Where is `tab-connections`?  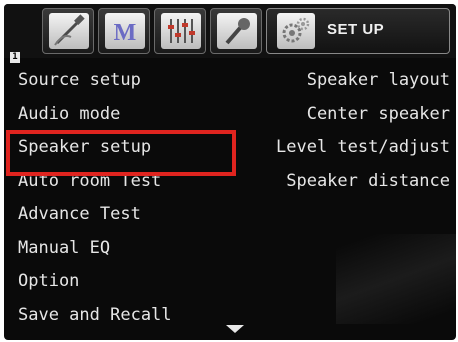
tab-connections is located at coordinates (68, 31).